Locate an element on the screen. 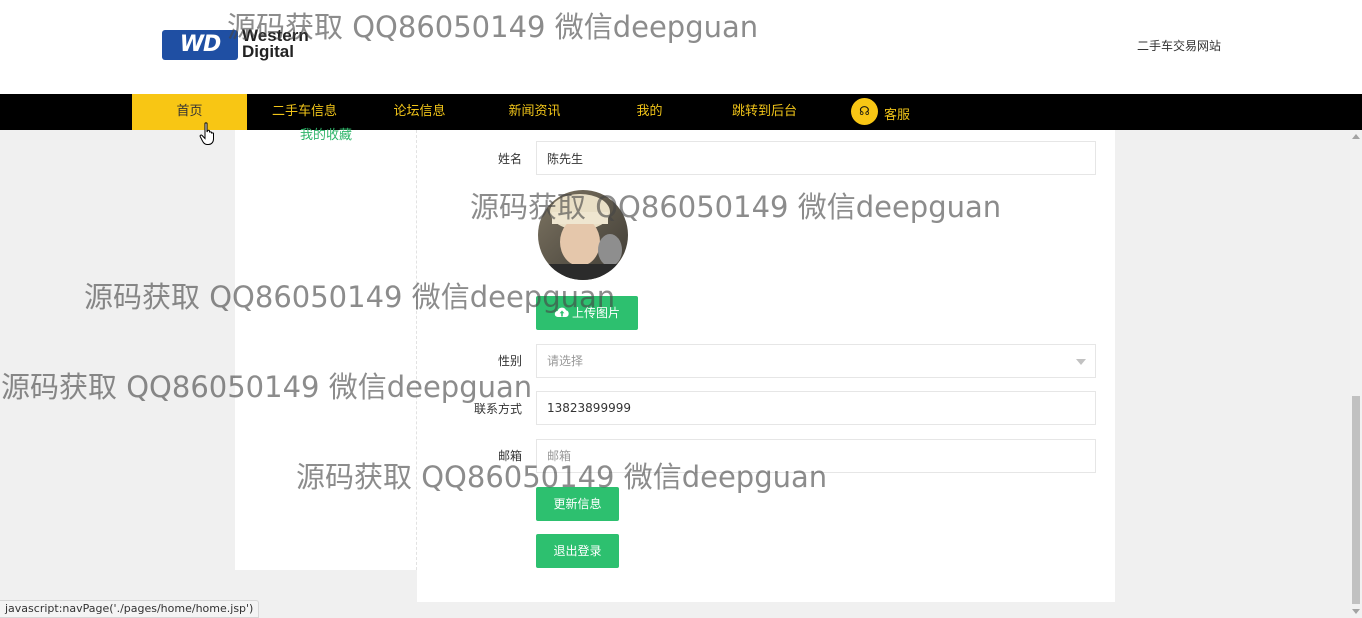 Image resolution: width=1362 pixels, height=618 pixels. gender-select-value: 请选择 is located at coordinates (565, 361).